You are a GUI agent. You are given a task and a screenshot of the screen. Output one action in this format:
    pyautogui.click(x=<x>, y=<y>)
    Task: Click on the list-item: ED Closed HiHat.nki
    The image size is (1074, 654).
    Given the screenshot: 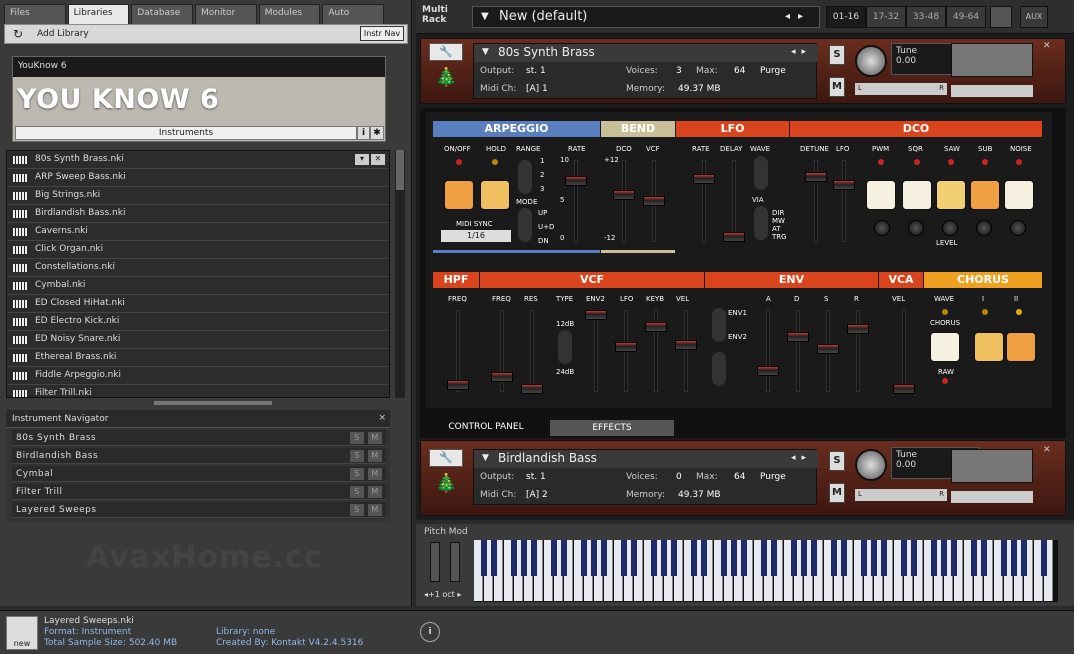 What is the action you would take?
    pyautogui.click(x=198, y=304)
    